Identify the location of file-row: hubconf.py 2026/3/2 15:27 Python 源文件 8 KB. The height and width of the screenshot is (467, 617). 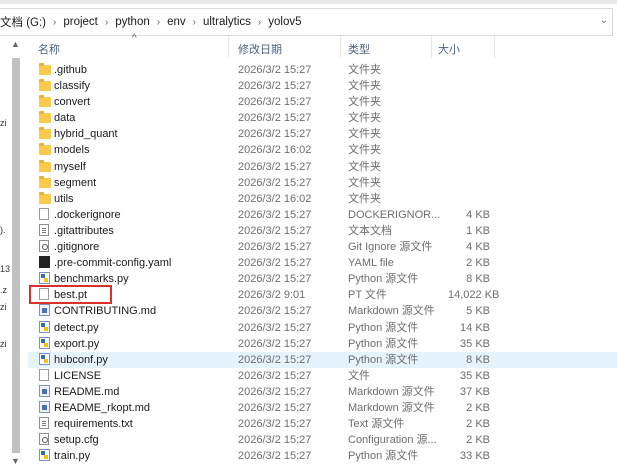
(322, 359).